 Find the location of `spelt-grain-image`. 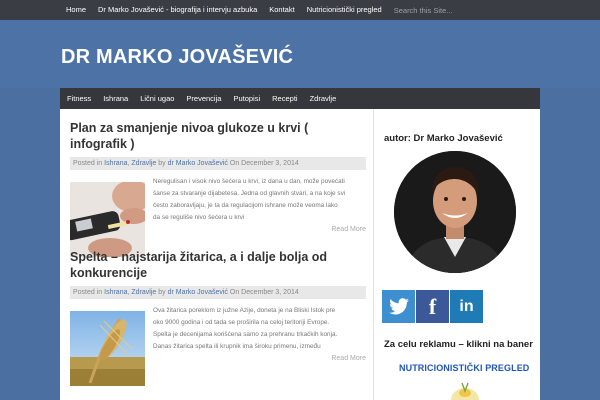

spelt-grain-image is located at coordinates (107, 348).